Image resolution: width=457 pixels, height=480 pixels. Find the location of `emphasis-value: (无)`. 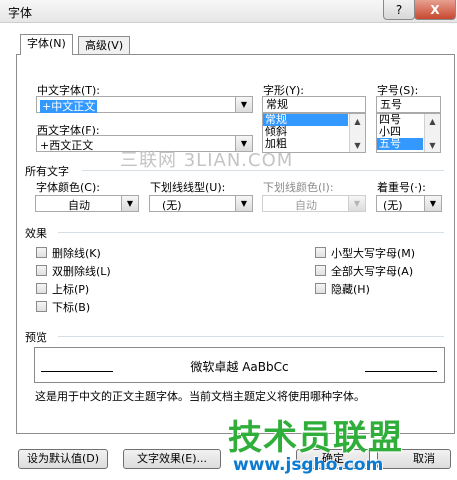

emphasis-value: (无) is located at coordinates (393, 205).